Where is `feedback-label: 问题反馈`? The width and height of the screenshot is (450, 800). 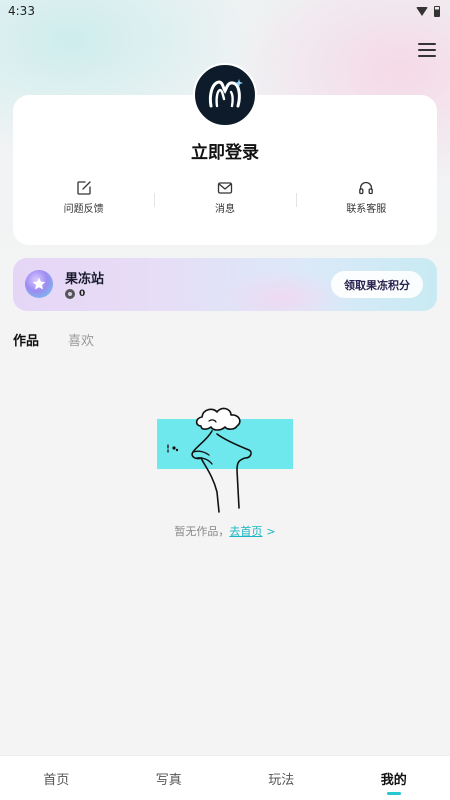
feedback-label: 问题反馈 is located at coordinates (83, 209).